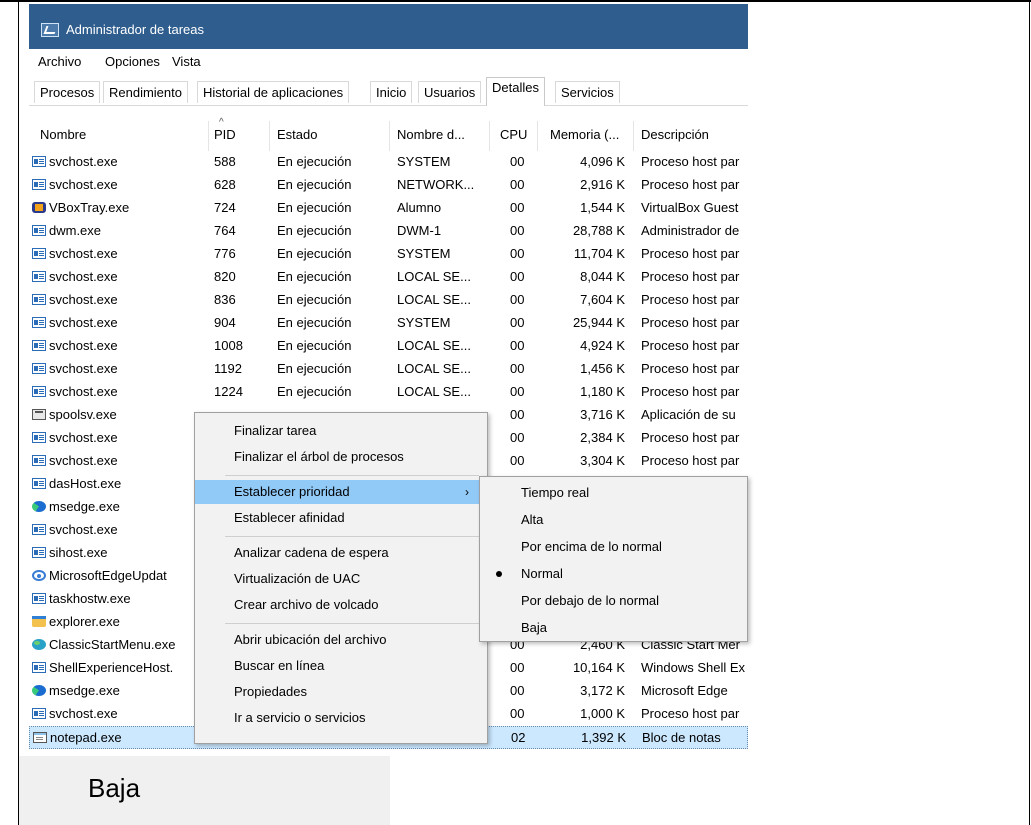 The height and width of the screenshot is (825, 1031). I want to click on menu-item-finalizar-el-arbol-de-procesos: Finalizar el árbol de procesos, so click(340, 457).